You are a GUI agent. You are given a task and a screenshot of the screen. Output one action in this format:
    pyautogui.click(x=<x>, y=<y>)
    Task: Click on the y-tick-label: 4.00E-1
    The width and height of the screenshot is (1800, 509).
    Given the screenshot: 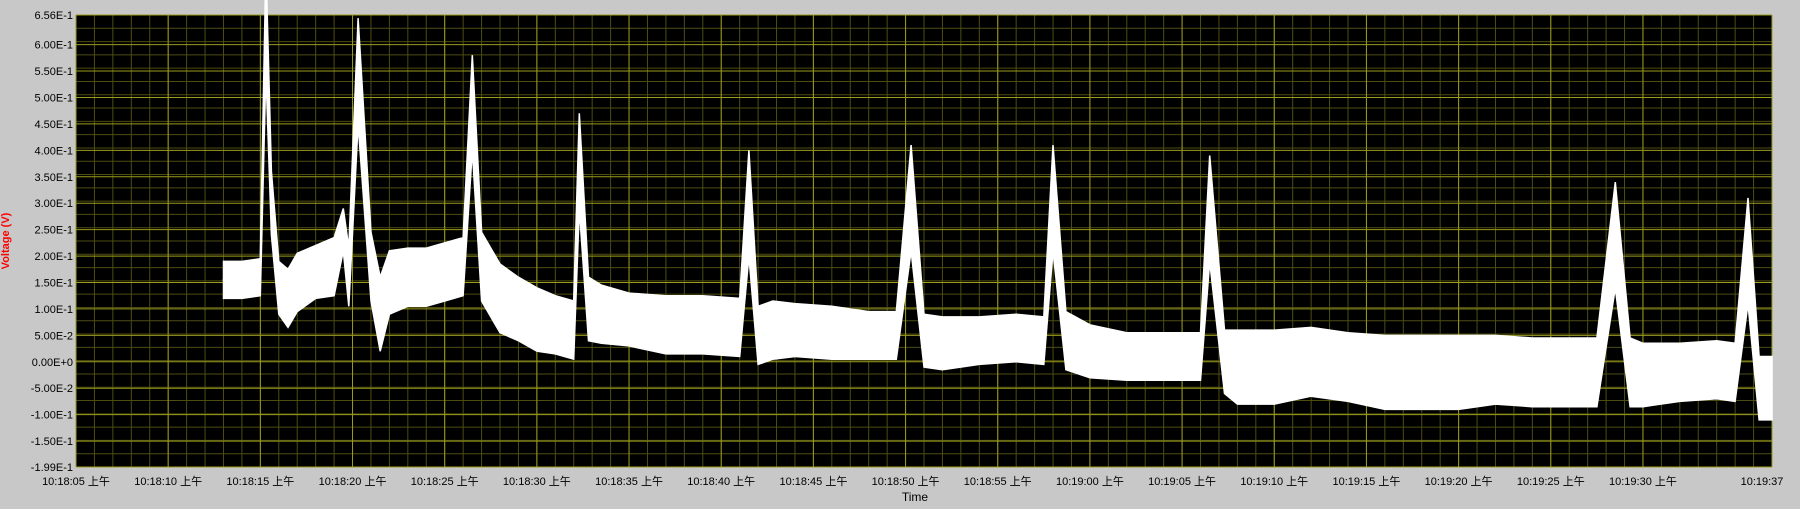 What is the action you would take?
    pyautogui.click(x=53, y=151)
    